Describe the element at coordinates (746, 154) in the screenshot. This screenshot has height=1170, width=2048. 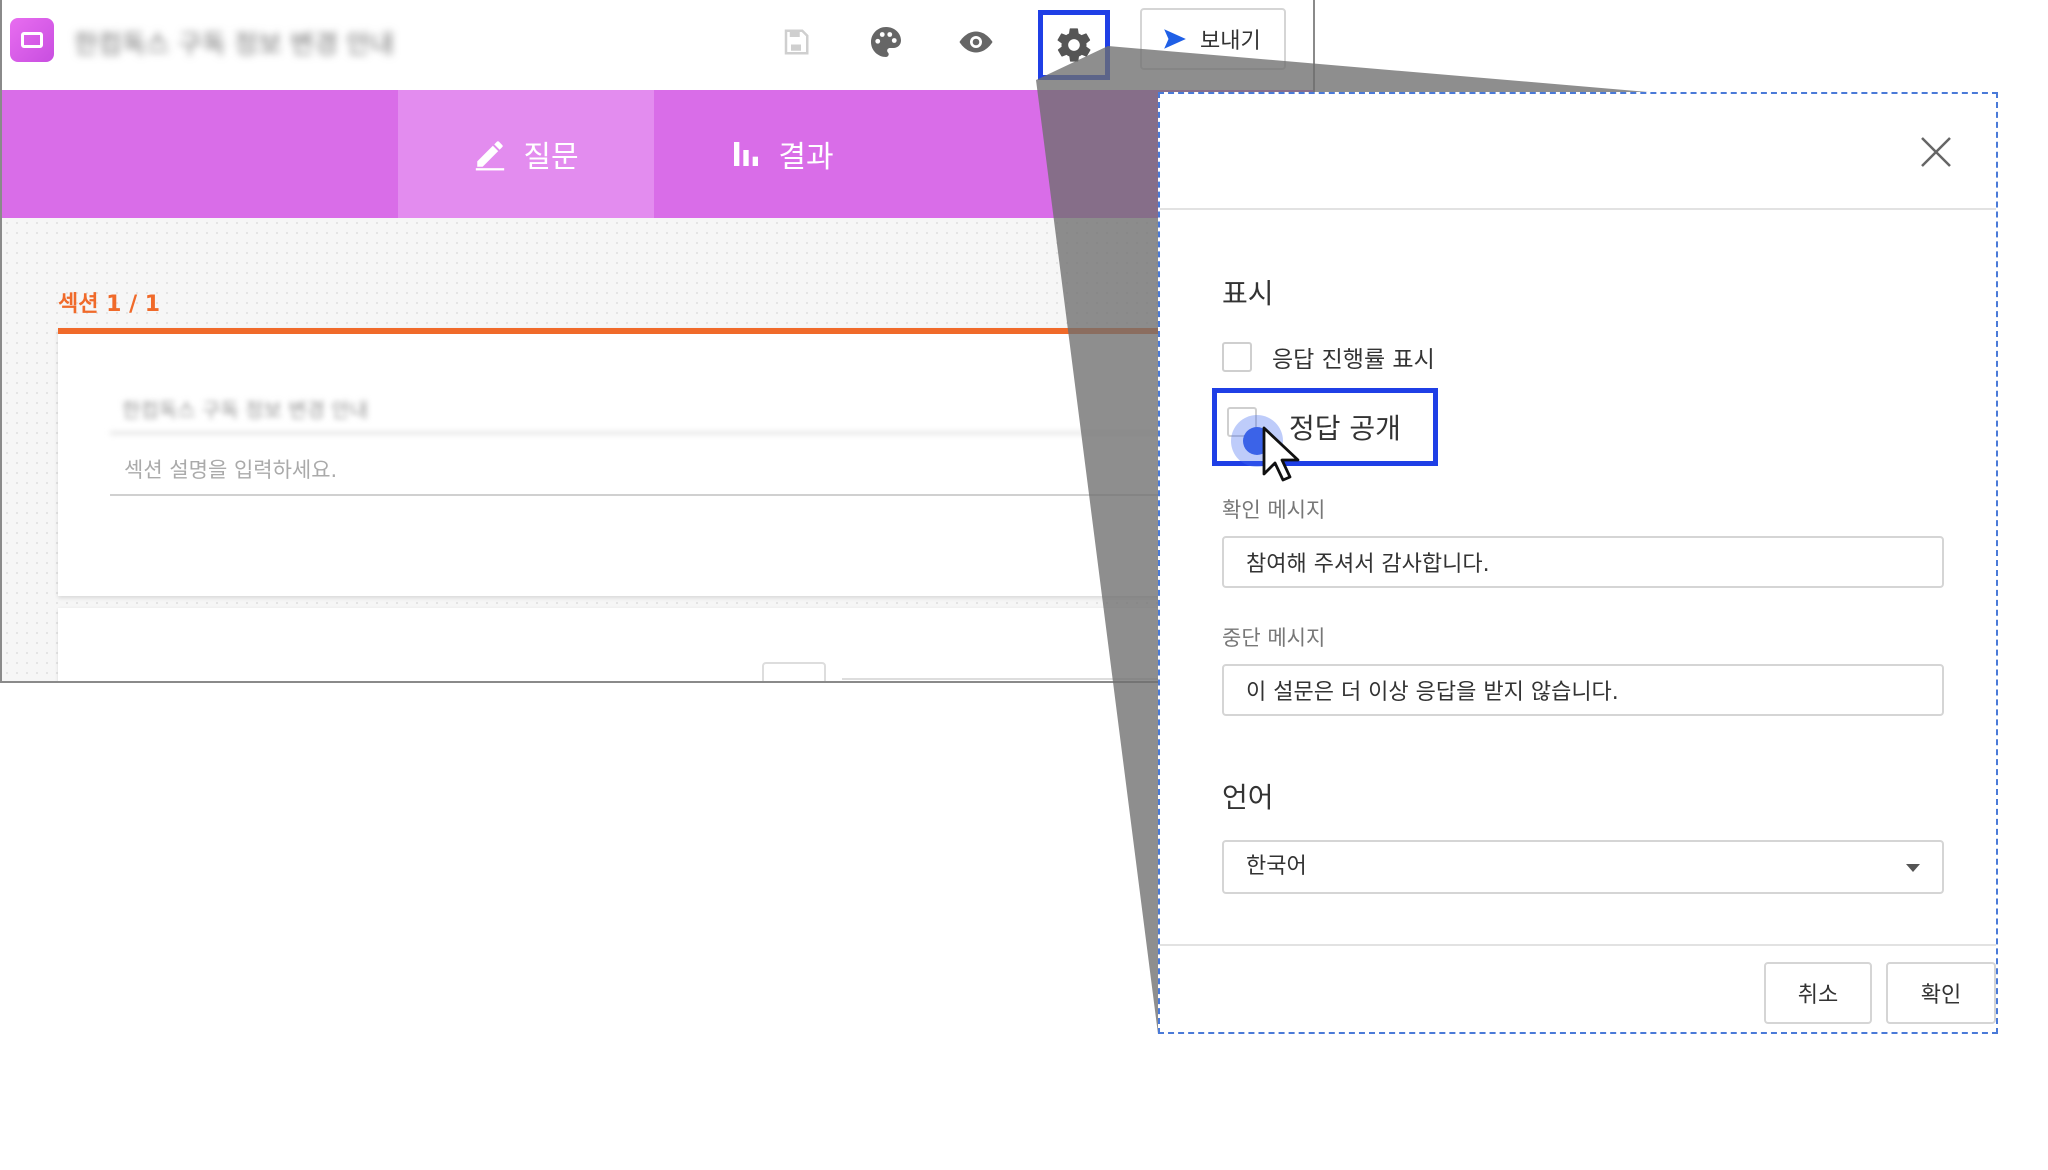
I see `bar-chart-icon` at that location.